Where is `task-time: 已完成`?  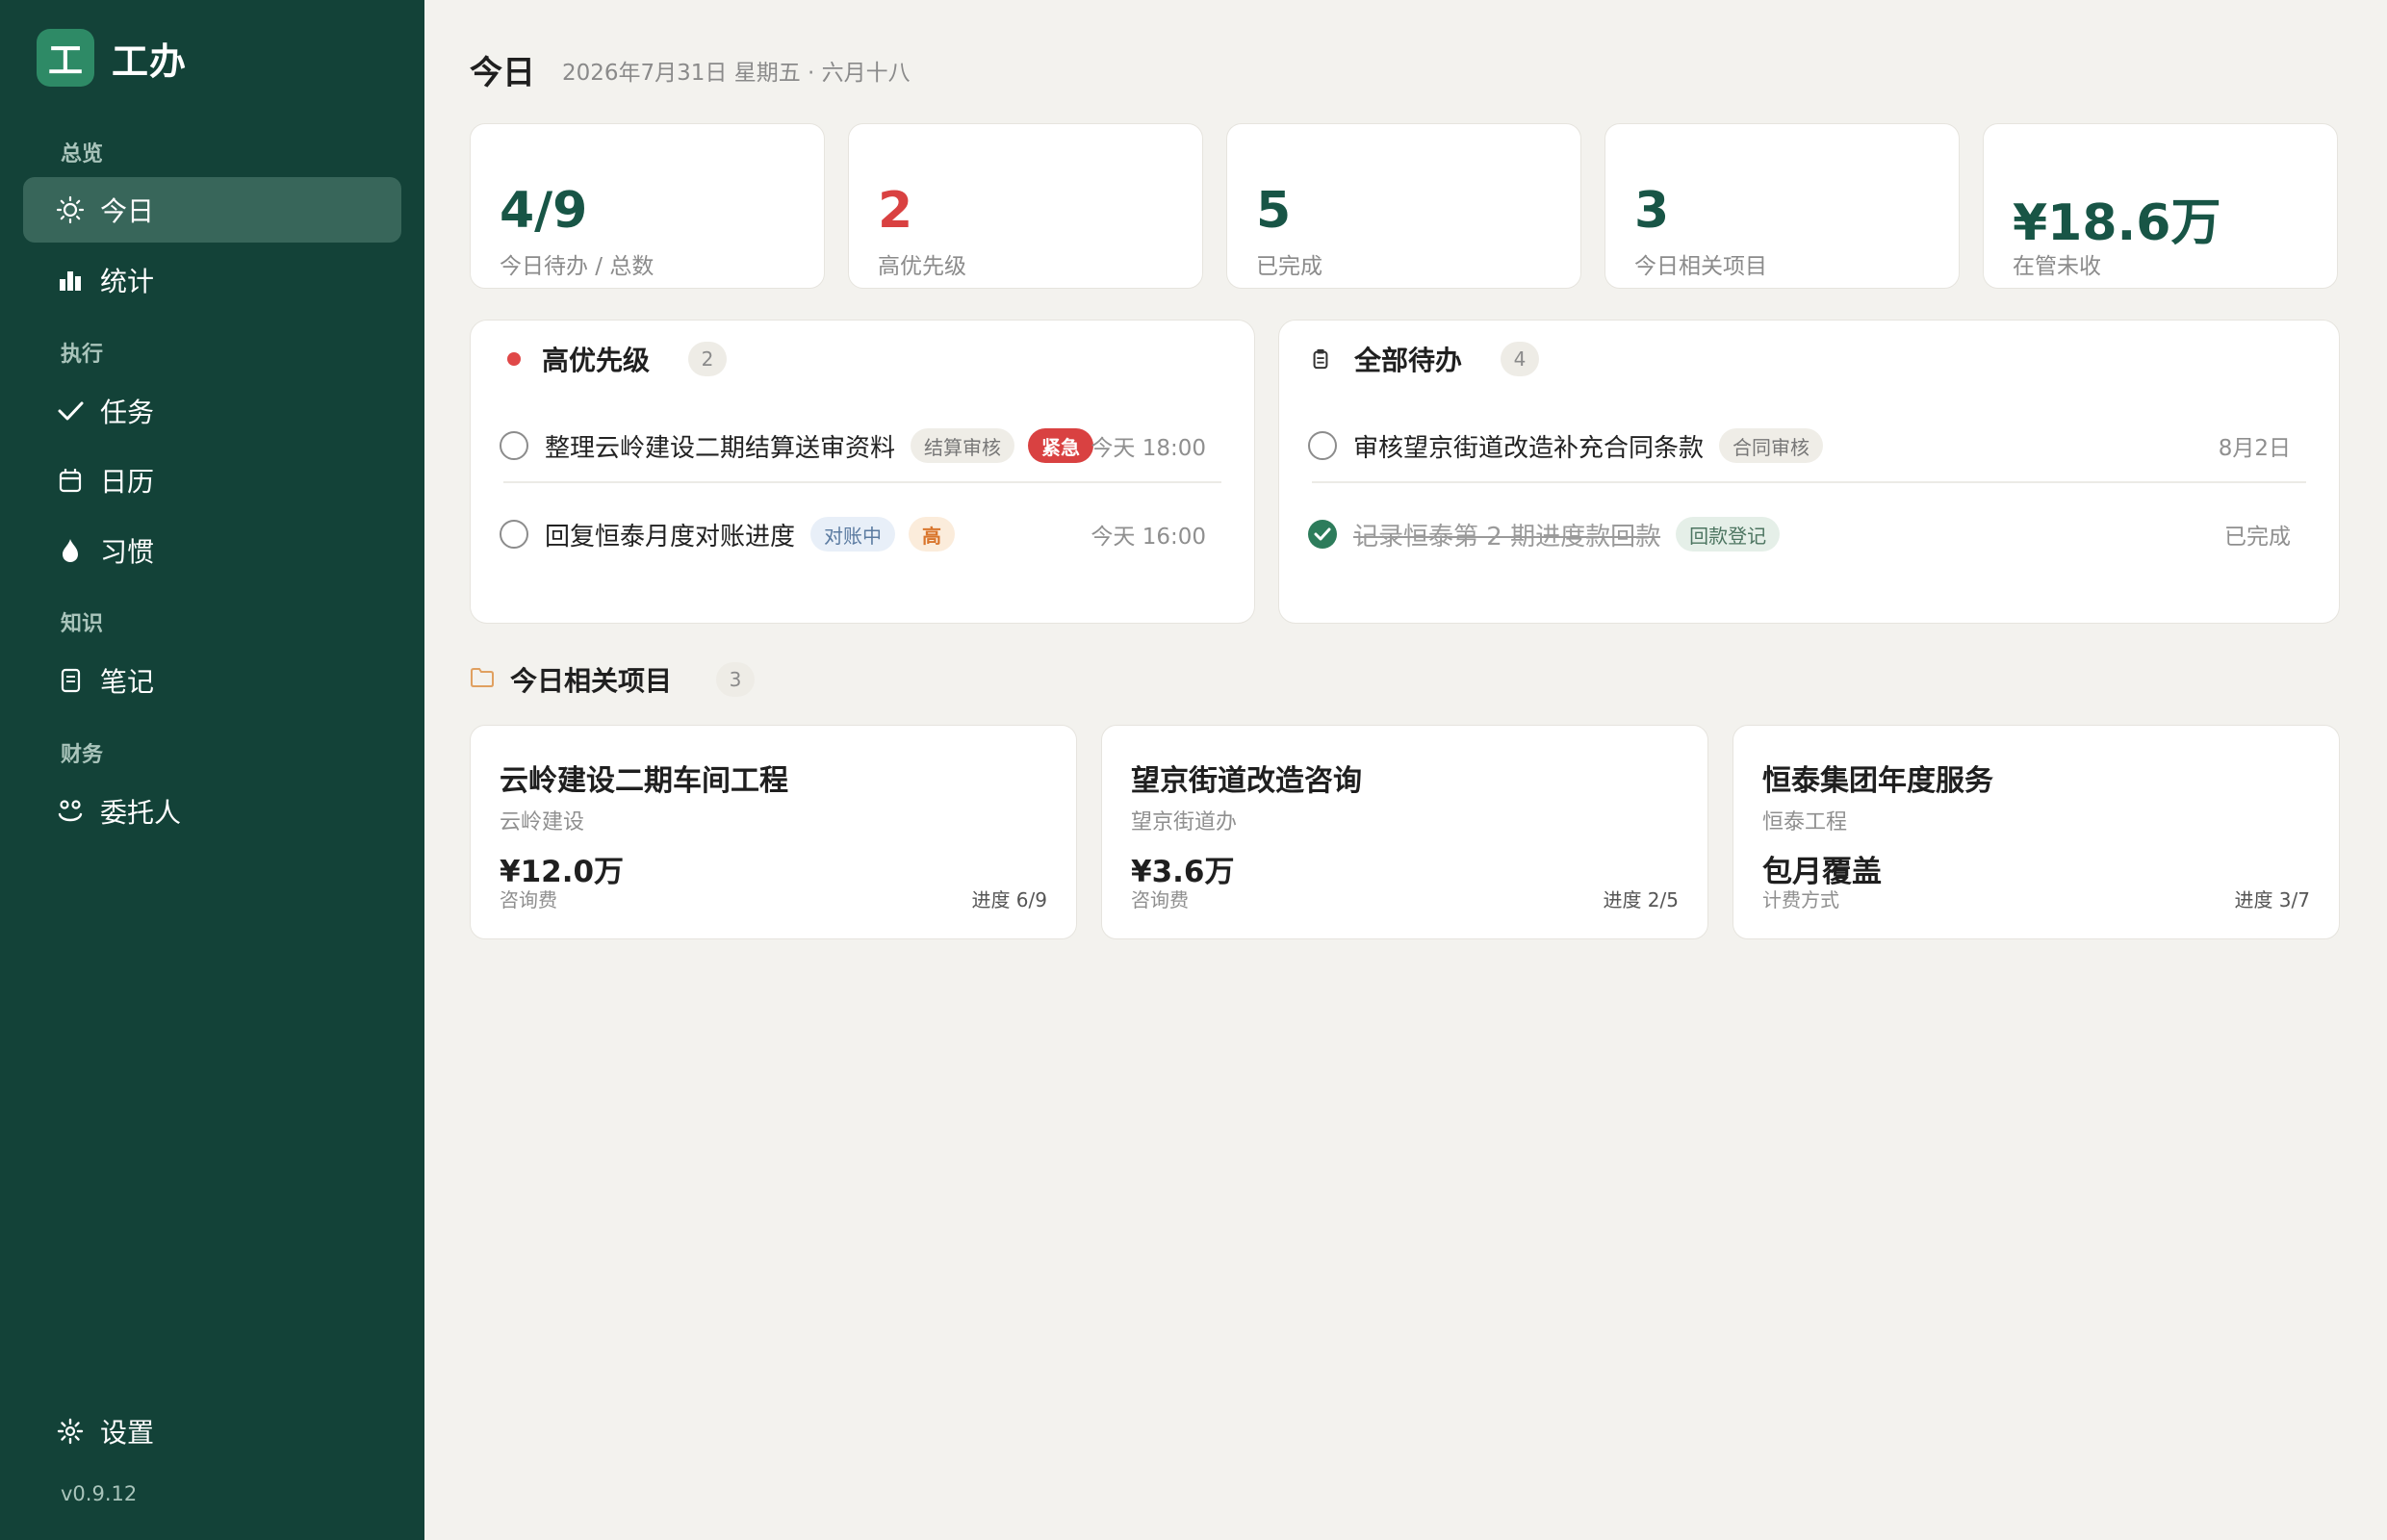 task-time: 已完成 is located at coordinates (2257, 537).